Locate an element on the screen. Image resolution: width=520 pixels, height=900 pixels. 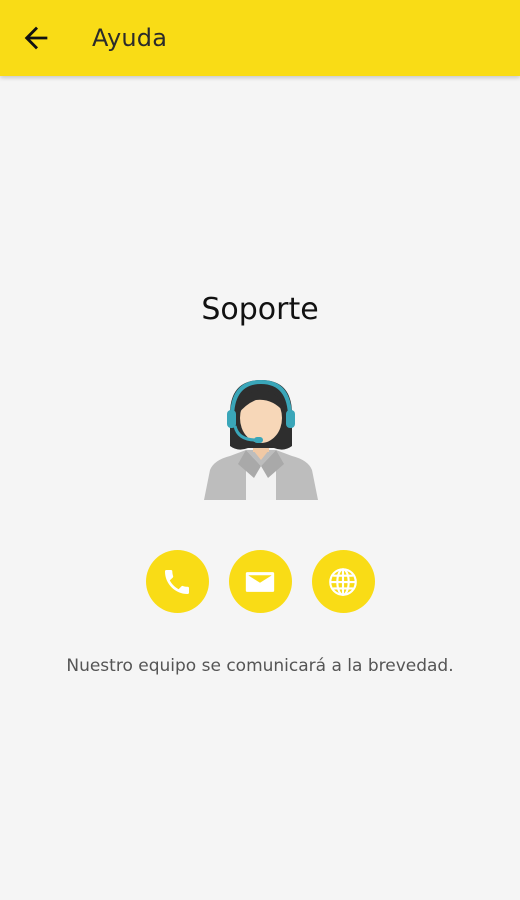
arrow-left-icon is located at coordinates (36, 38).